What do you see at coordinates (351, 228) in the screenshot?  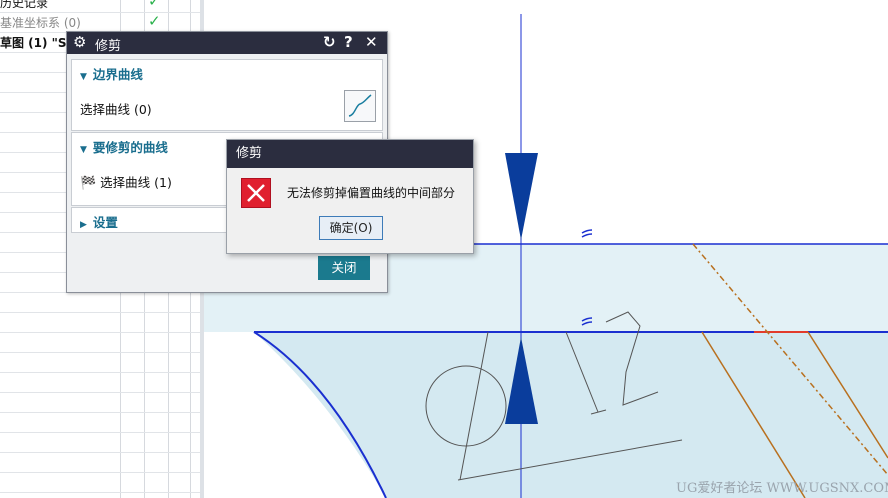 I see `ok-button: 确定(O)` at bounding box center [351, 228].